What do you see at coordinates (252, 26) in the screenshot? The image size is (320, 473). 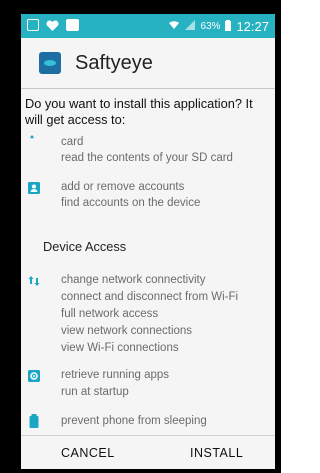 I see `clock: 12:27` at bounding box center [252, 26].